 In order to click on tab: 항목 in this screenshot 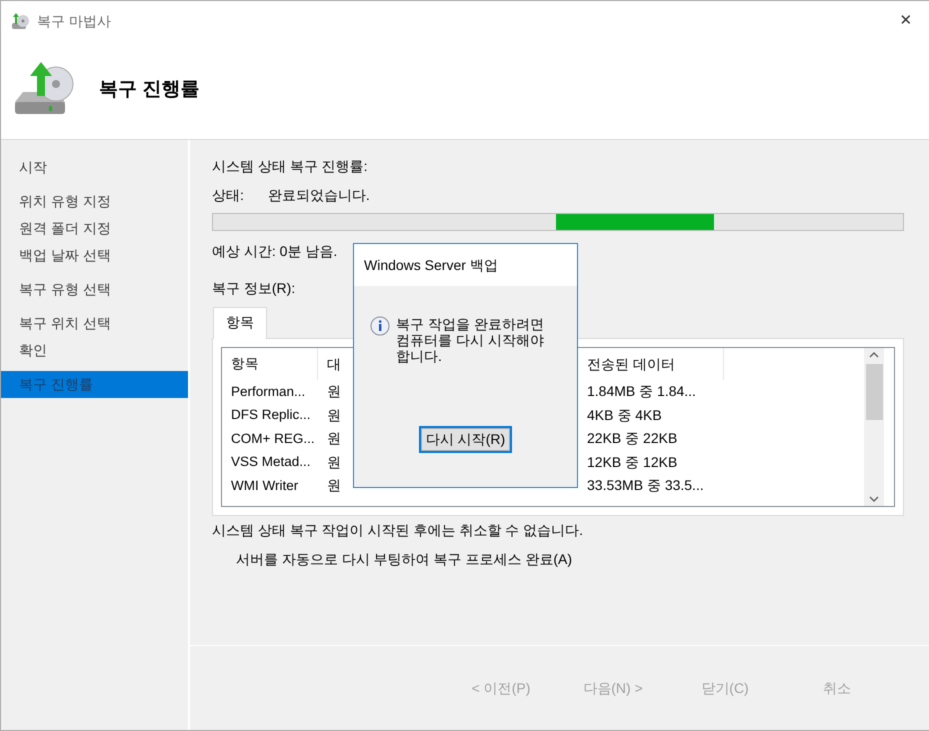, I will do `click(240, 323)`.